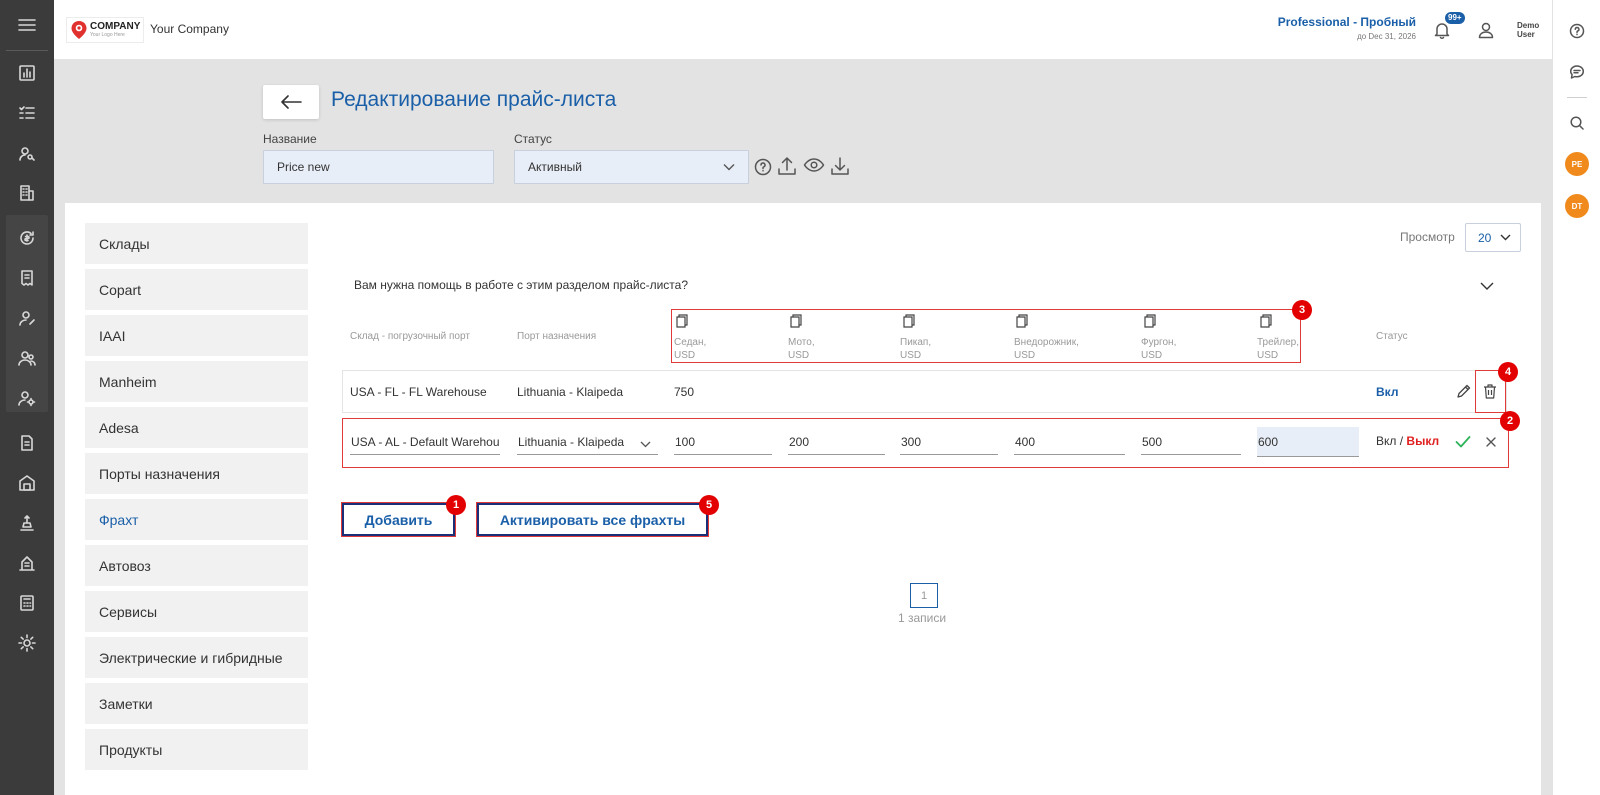  Describe the element at coordinates (1487, 286) in the screenshot. I see `chevron-down-icon` at that location.